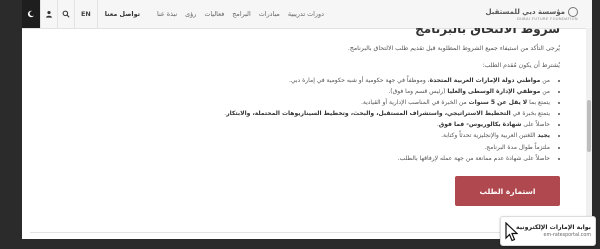 This screenshot has height=249, width=600. I want to click on nav-link-programs: البرامج, so click(241, 14).